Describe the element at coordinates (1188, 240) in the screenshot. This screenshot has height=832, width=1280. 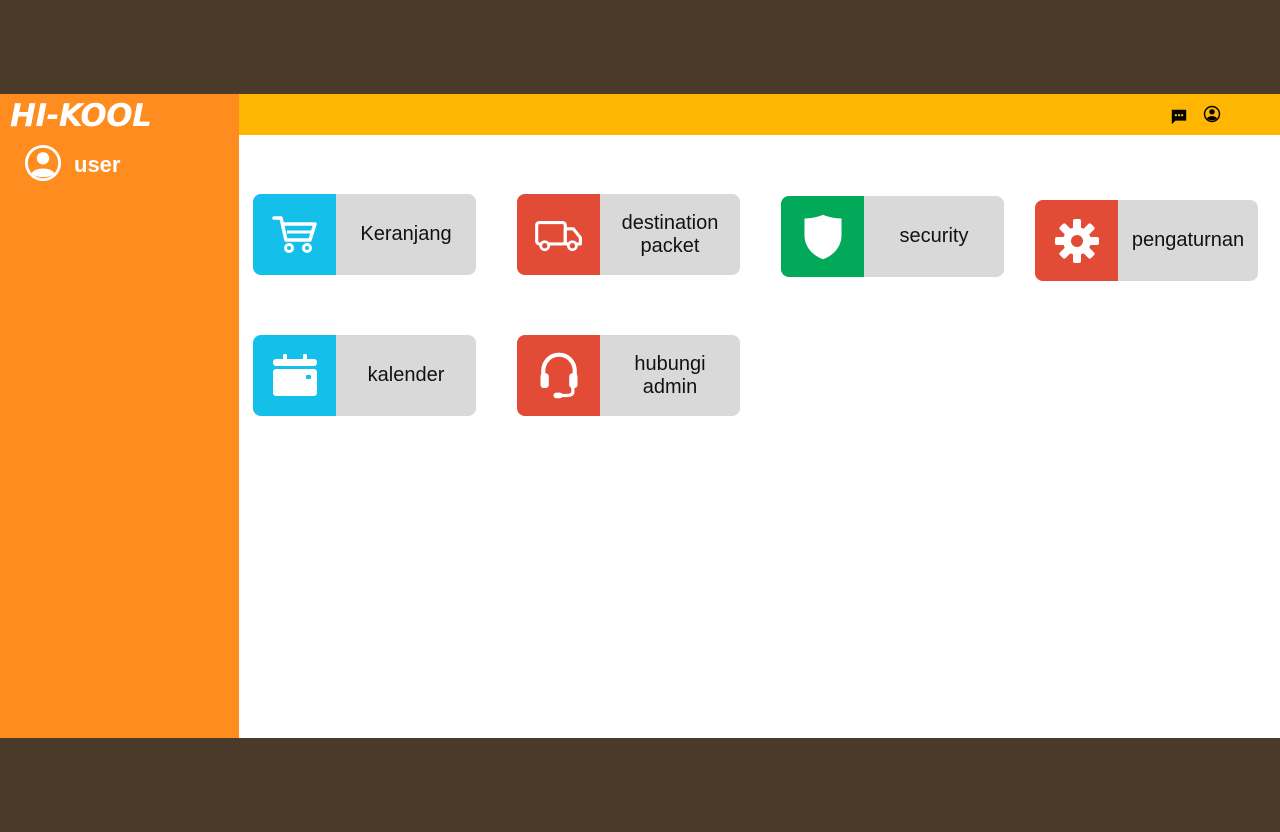
I see `tile-label: pengaturnan` at that location.